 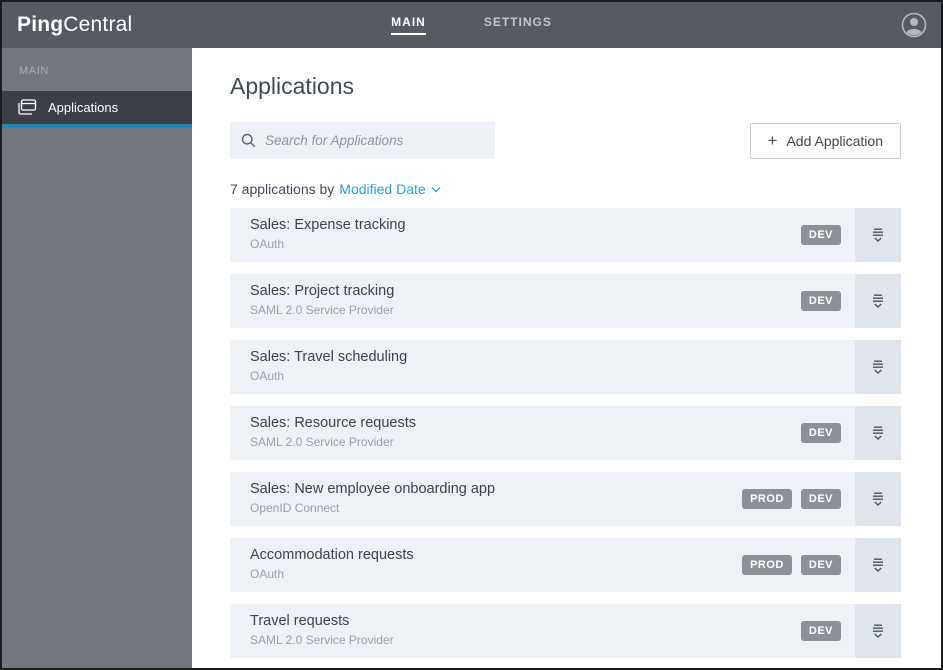 I want to click on search-input, so click(x=374, y=140).